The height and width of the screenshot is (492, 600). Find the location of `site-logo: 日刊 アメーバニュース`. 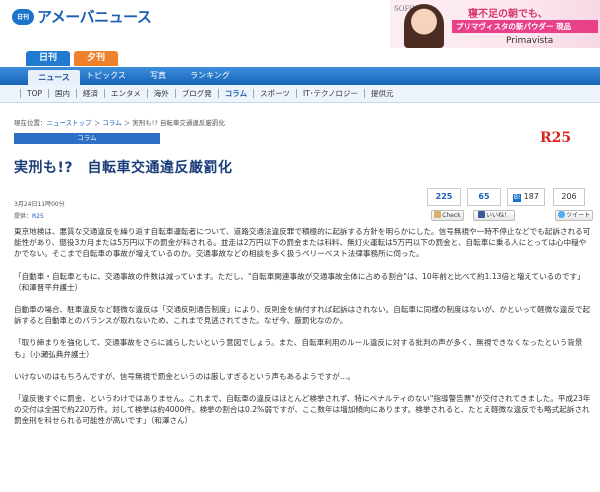

site-logo: 日刊 アメーバニュース is located at coordinates (82, 16).